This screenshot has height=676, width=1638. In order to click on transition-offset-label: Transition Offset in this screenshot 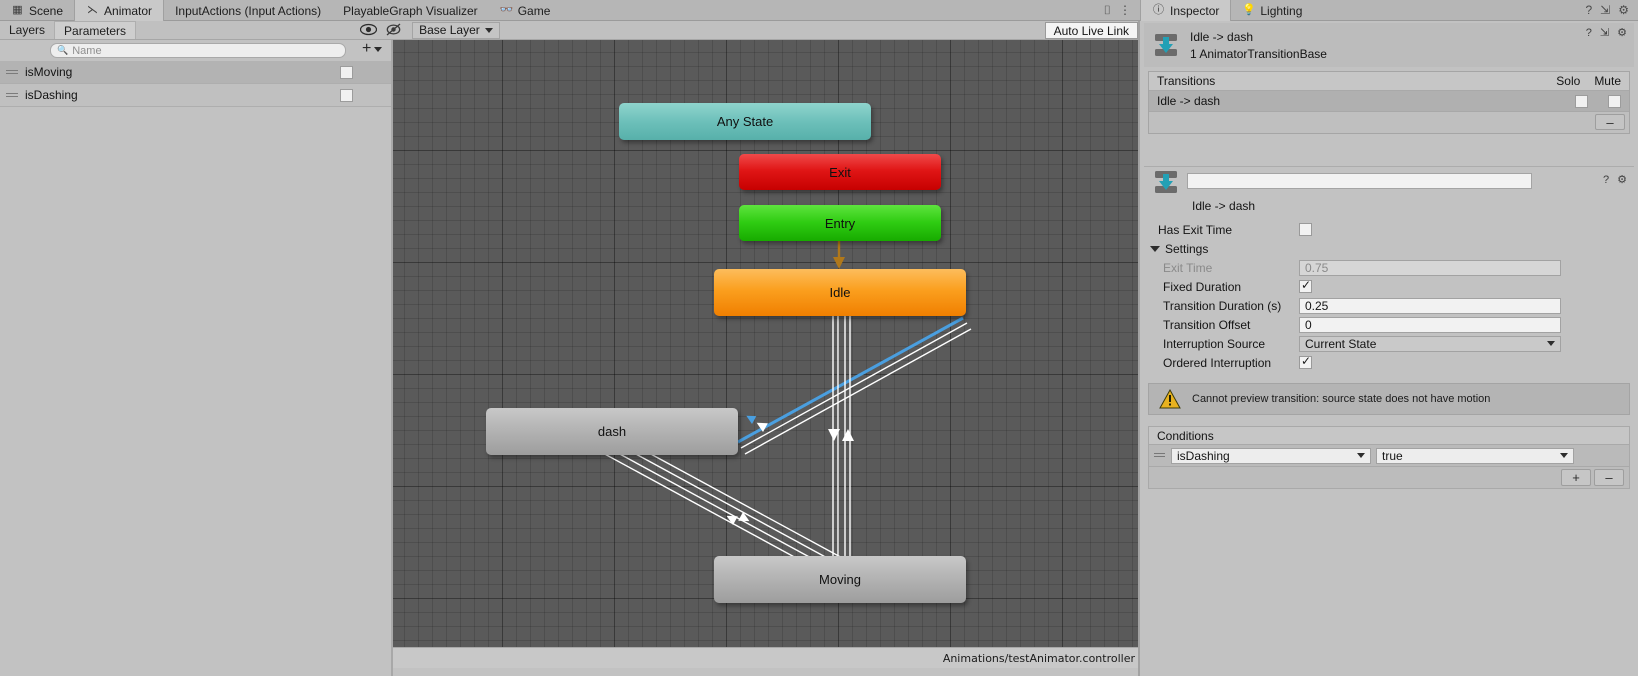, I will do `click(1207, 324)`.